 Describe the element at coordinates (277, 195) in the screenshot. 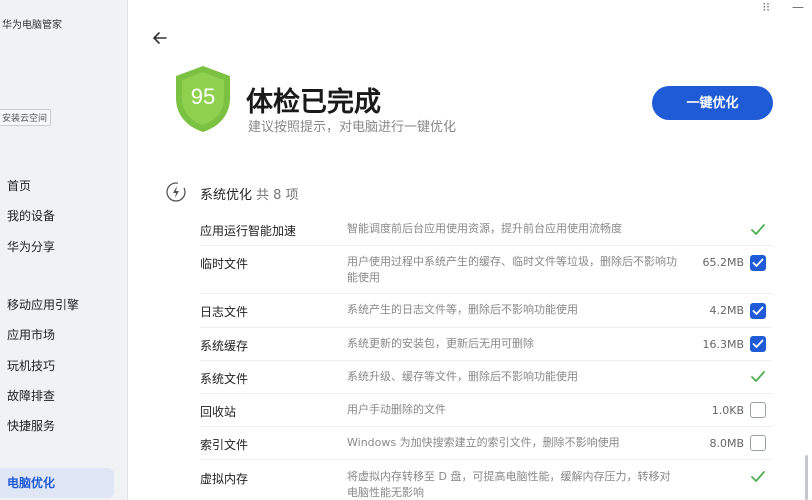

I see `section-count: 共 8 项` at that location.